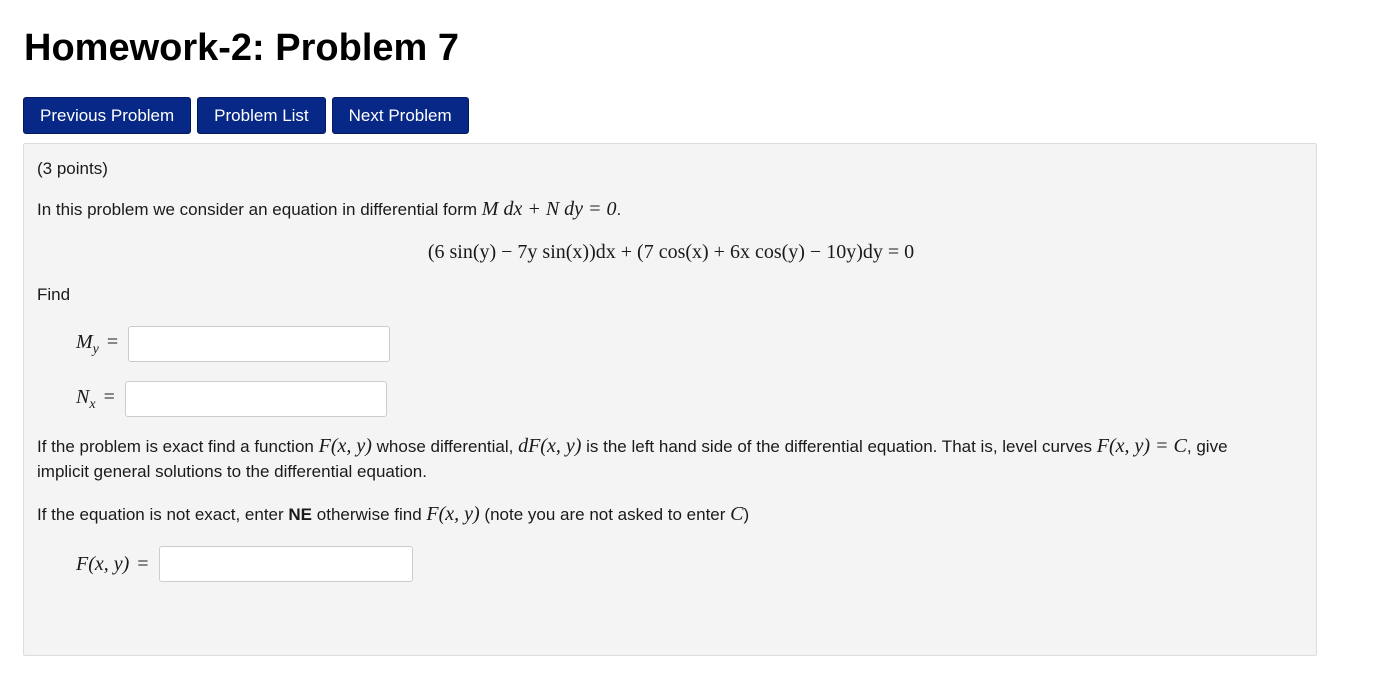 This screenshot has width=1395, height=682. What do you see at coordinates (259, 344) in the screenshot?
I see `my-answer-input` at bounding box center [259, 344].